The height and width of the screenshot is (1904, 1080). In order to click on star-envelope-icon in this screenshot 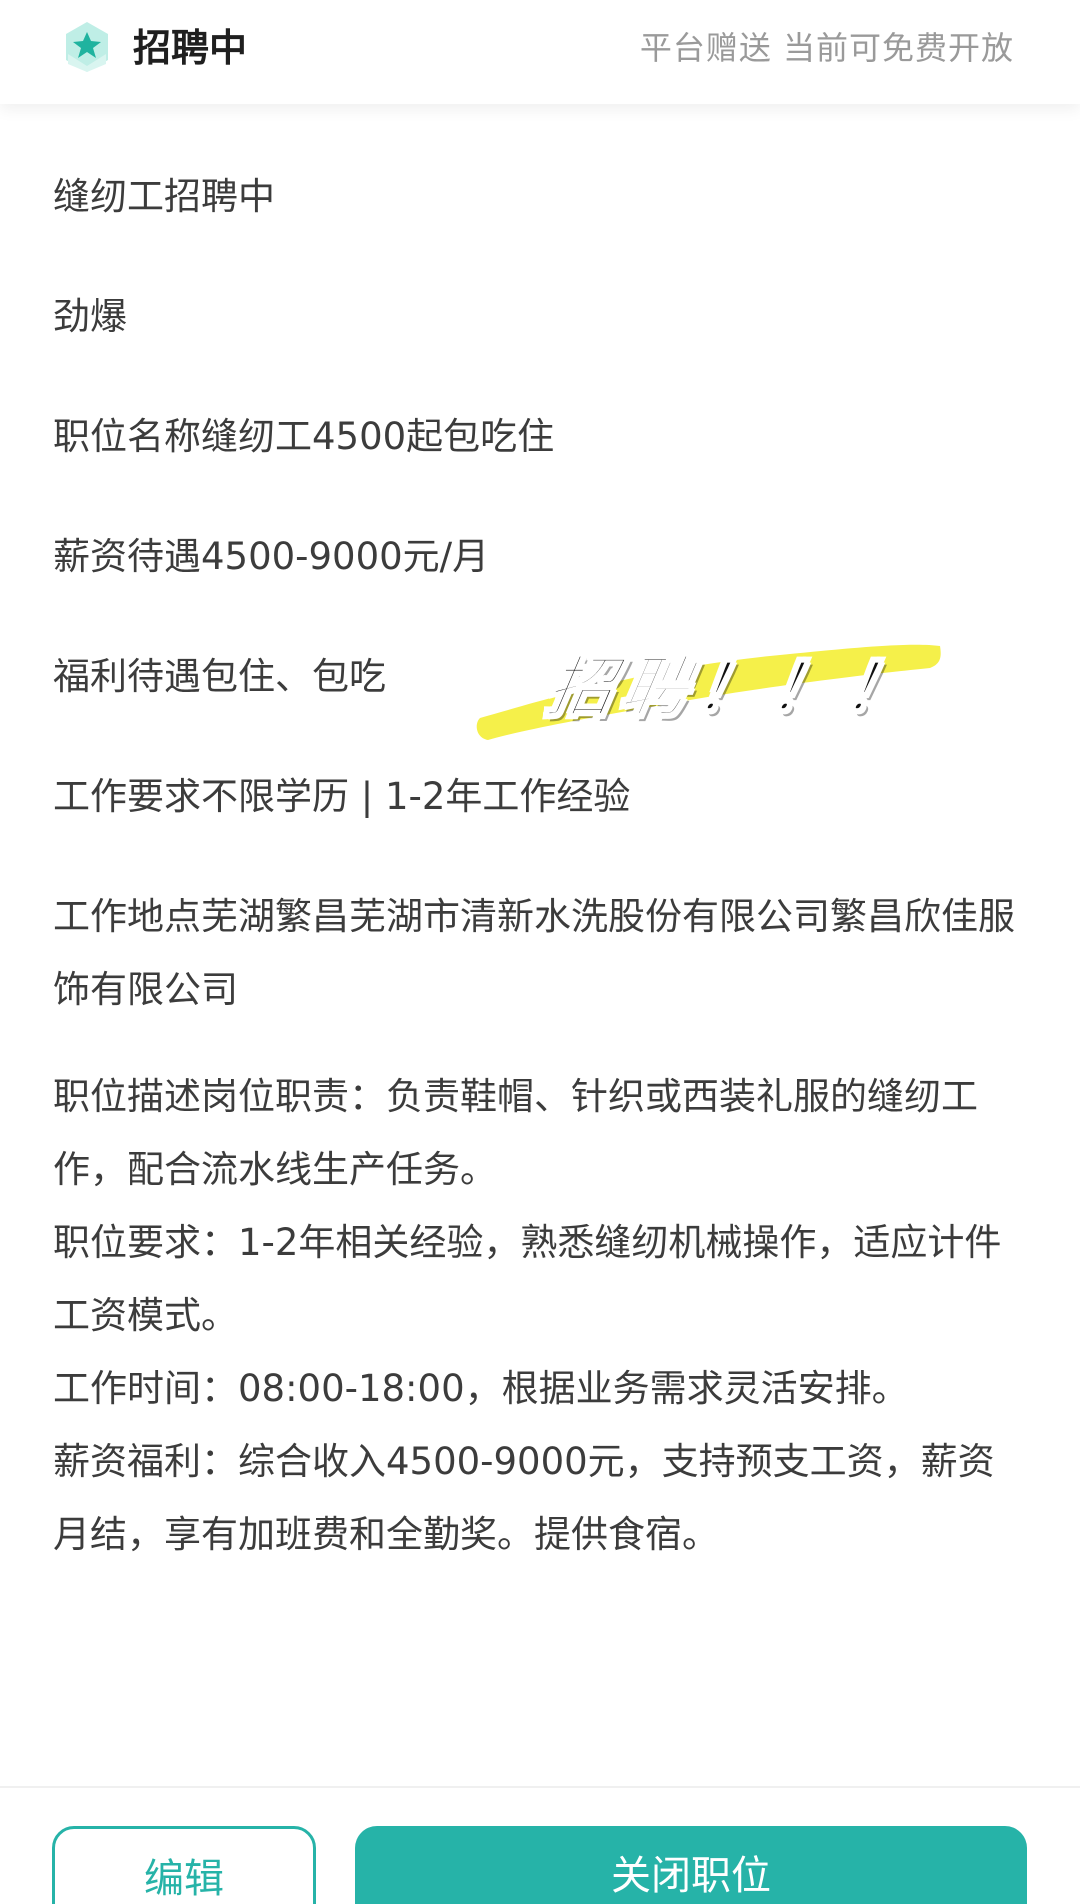, I will do `click(87, 47)`.